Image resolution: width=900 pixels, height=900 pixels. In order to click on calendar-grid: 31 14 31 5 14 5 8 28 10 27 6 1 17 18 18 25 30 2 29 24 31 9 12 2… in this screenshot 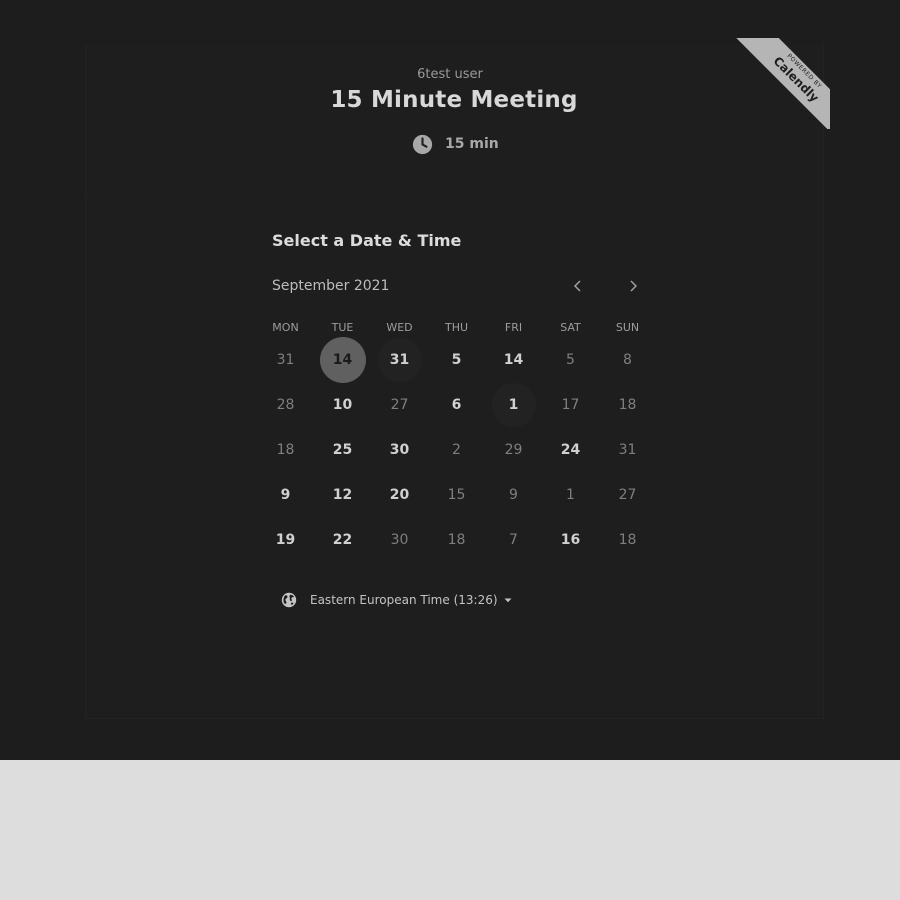, I will do `click(456, 449)`.